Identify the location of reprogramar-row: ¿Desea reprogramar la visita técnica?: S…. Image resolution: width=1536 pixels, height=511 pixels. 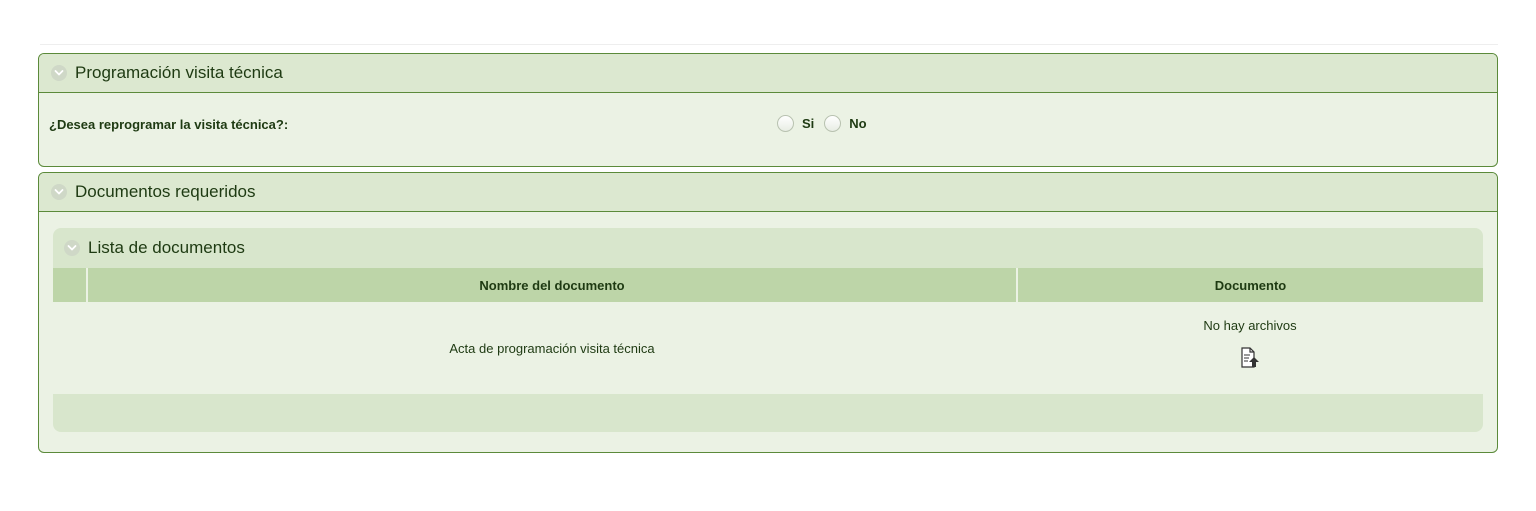
(768, 128).